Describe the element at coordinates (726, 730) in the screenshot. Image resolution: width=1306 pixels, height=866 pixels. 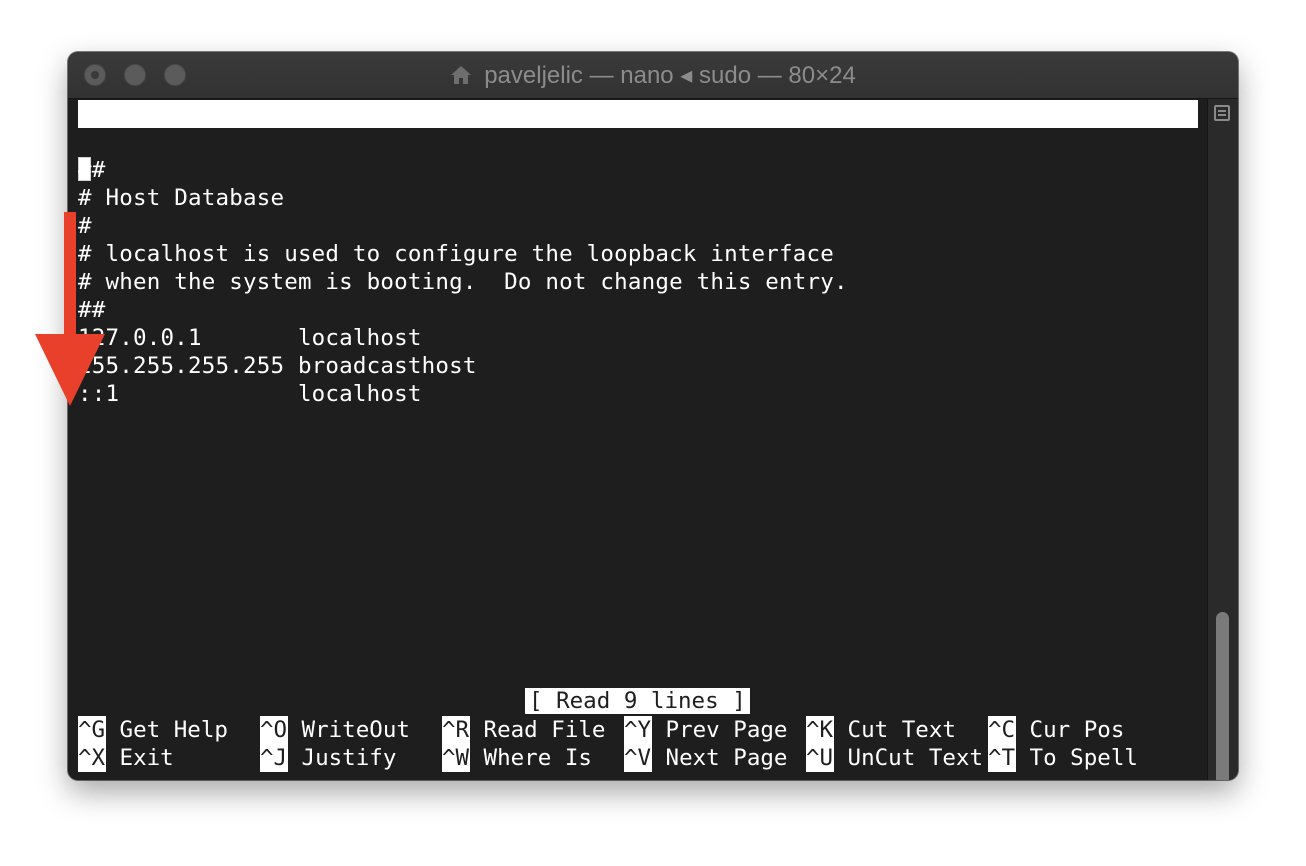
I see `shortcut-label: Prev Page` at that location.